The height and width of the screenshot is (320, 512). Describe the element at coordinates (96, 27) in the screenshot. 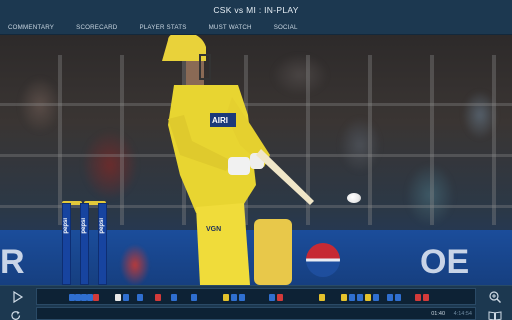

I see `tab-scorecard: SCORECARD` at that location.